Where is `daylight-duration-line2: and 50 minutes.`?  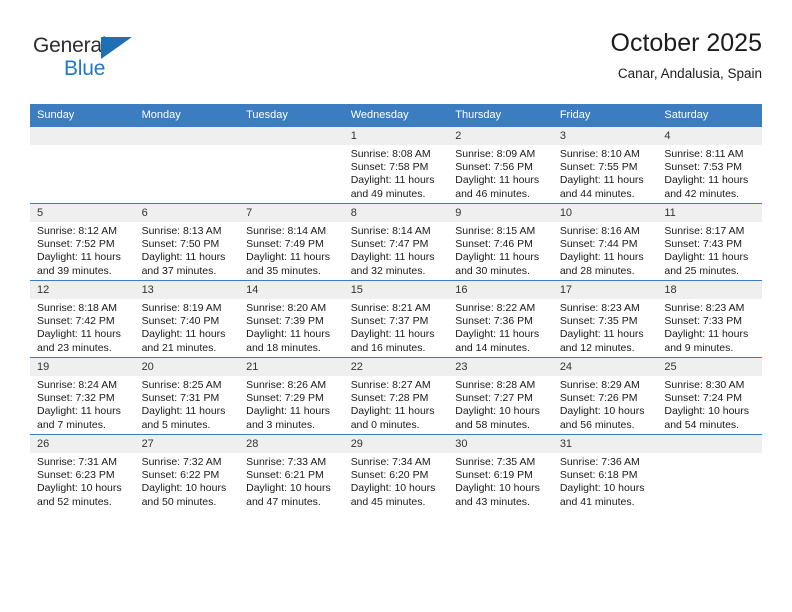 daylight-duration-line2: and 50 minutes. is located at coordinates (179, 501).